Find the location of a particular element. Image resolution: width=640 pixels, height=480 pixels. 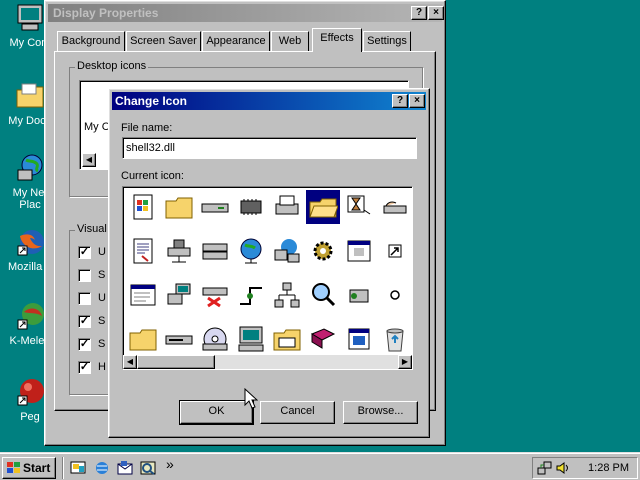

firefox-icon is located at coordinates (30, 243).